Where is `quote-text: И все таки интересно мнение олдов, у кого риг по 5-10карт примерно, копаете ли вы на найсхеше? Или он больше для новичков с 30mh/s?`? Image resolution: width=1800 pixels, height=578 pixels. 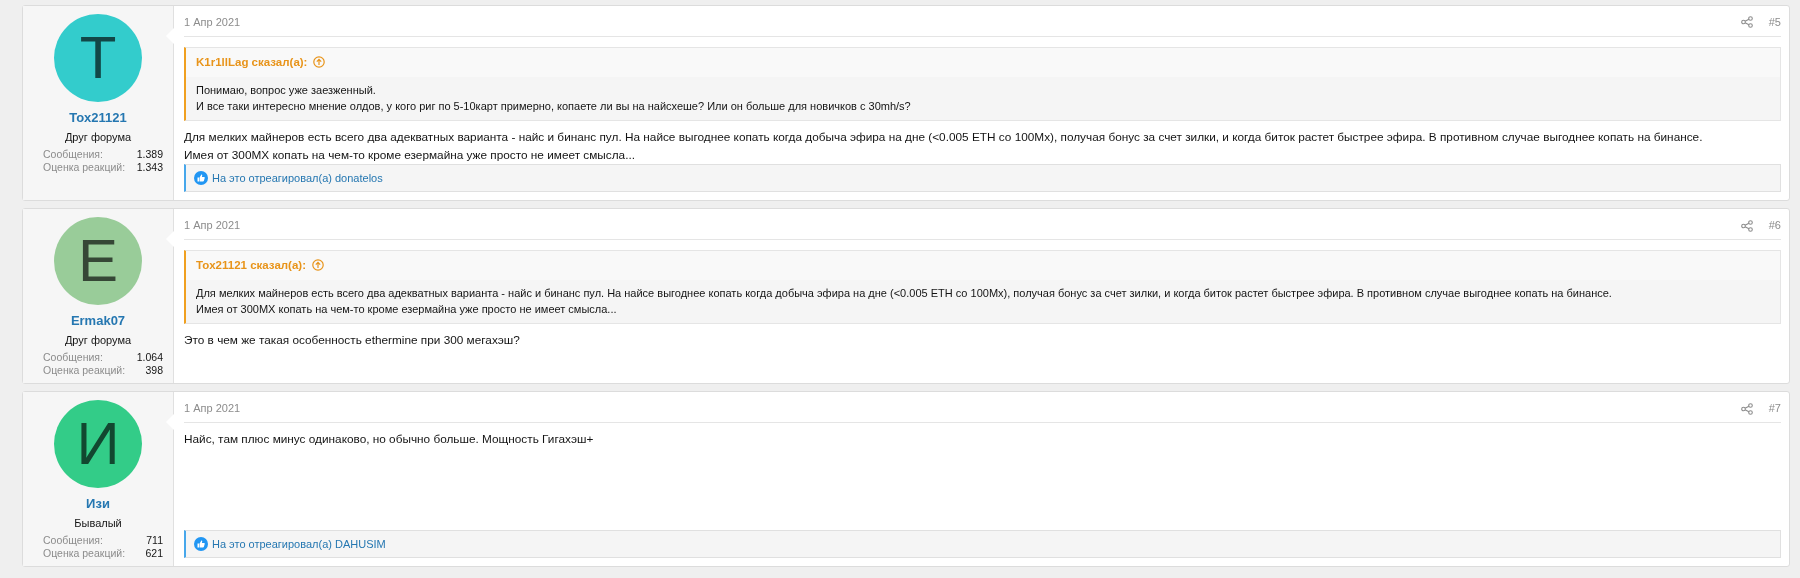 quote-text: И все таки интересно мнение олдов, у кого риг по 5-10карт примерно, копаете ли вы на найсхеше? Или он больше для новичков с 30mh/s? is located at coordinates (554, 106).